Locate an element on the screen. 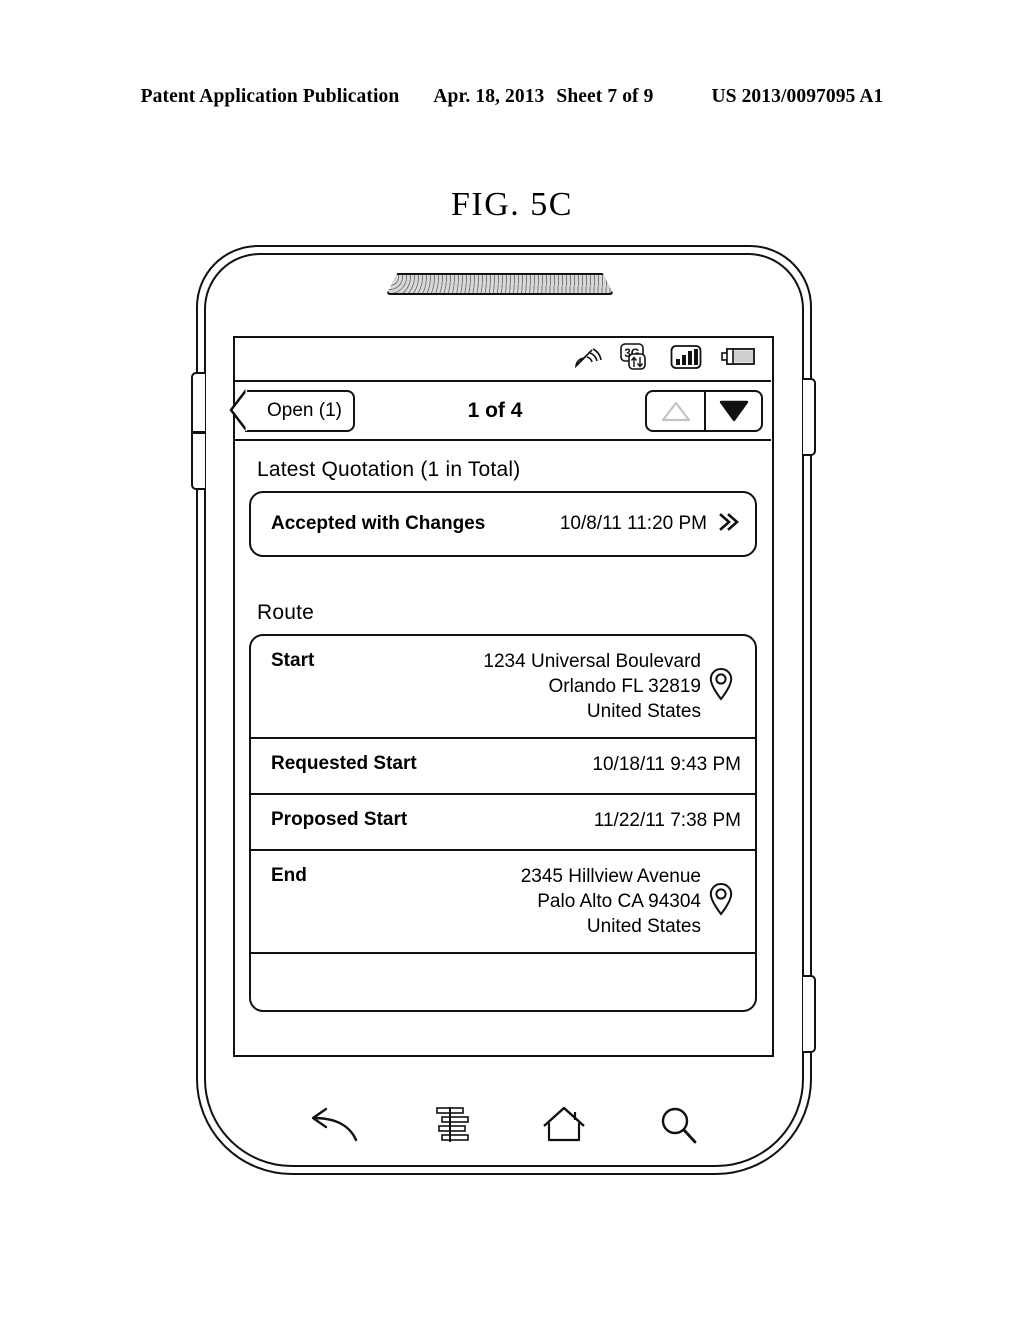 The height and width of the screenshot is (1320, 1024). publication-label: Patent Application Publication is located at coordinates (270, 96).